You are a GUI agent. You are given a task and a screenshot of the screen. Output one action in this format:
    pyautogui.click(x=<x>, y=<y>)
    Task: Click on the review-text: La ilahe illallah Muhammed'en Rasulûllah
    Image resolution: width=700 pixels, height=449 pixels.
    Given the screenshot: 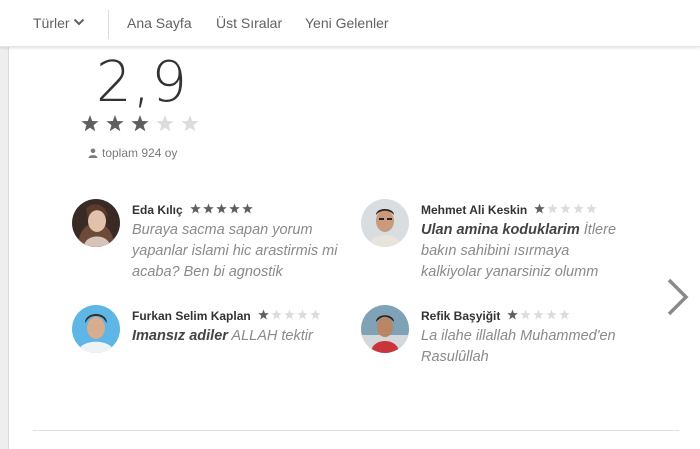 What is the action you would take?
    pyautogui.click(x=526, y=347)
    